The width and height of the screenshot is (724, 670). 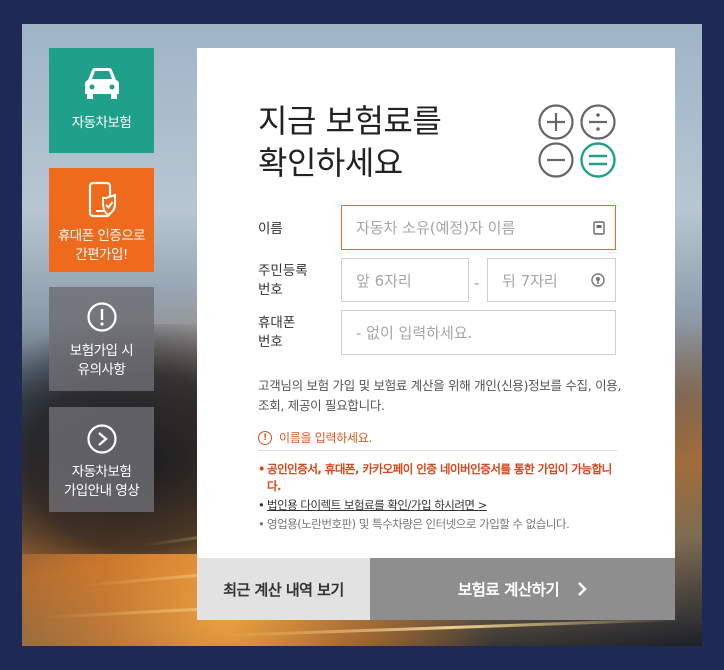 What do you see at coordinates (101, 317) in the screenshot?
I see `exclamation-circle-icon` at bounding box center [101, 317].